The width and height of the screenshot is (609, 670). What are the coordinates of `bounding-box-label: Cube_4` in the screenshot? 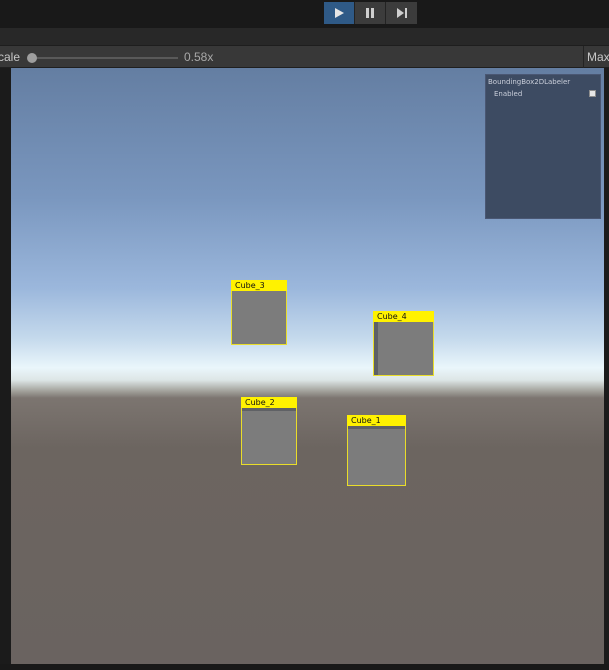 It's located at (403, 316).